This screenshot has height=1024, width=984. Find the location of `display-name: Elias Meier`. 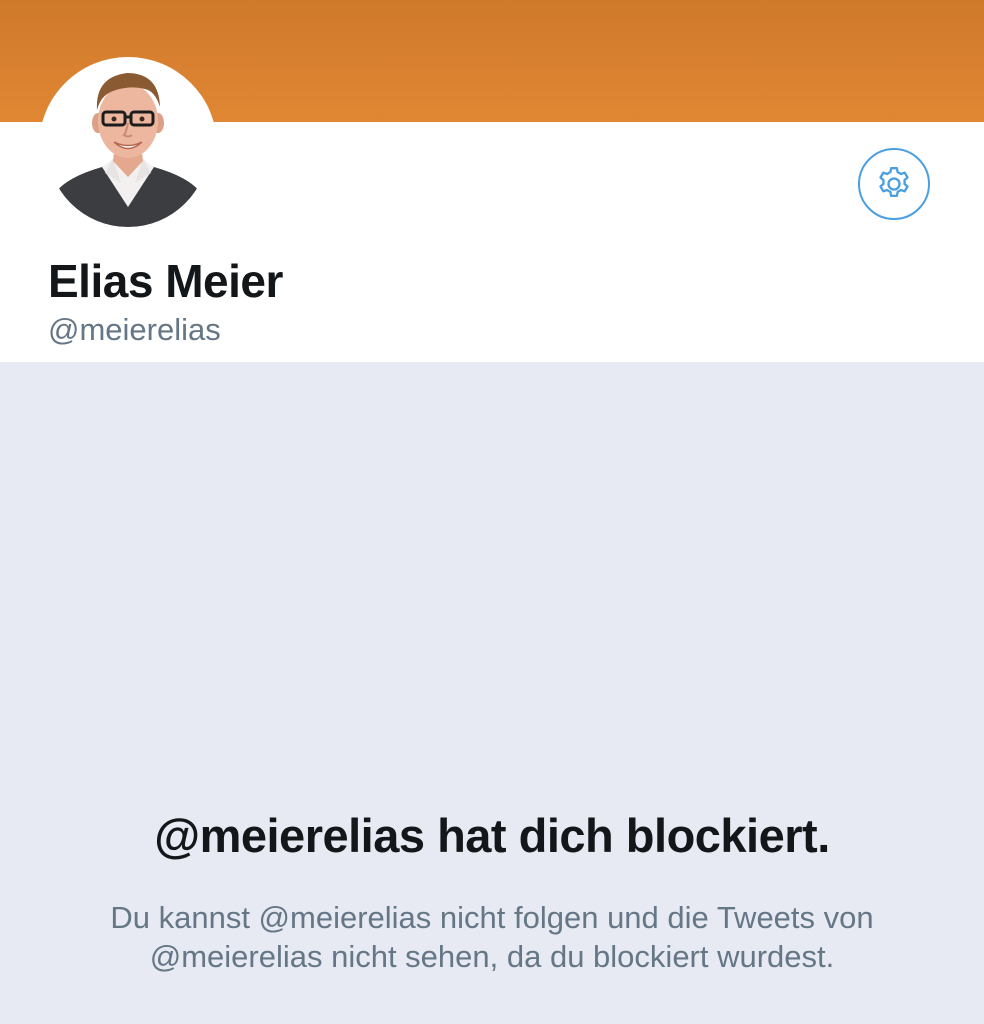

display-name: Elias Meier is located at coordinates (165, 281).